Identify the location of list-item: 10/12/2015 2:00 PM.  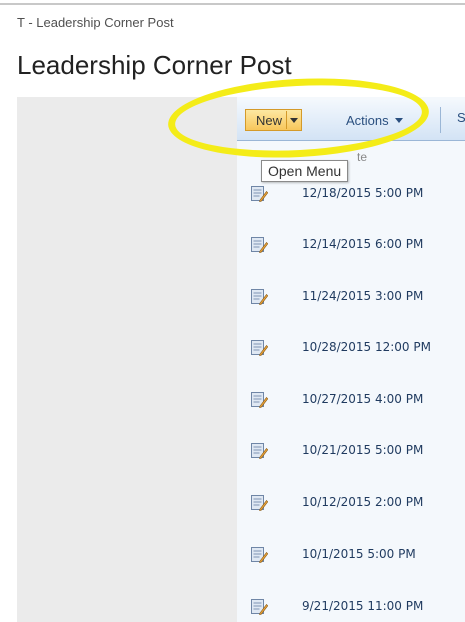
(351, 503).